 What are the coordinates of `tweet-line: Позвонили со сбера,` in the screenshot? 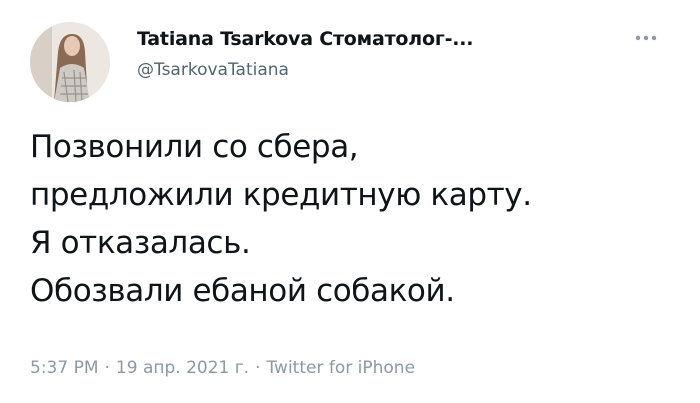 It's located at (194, 147).